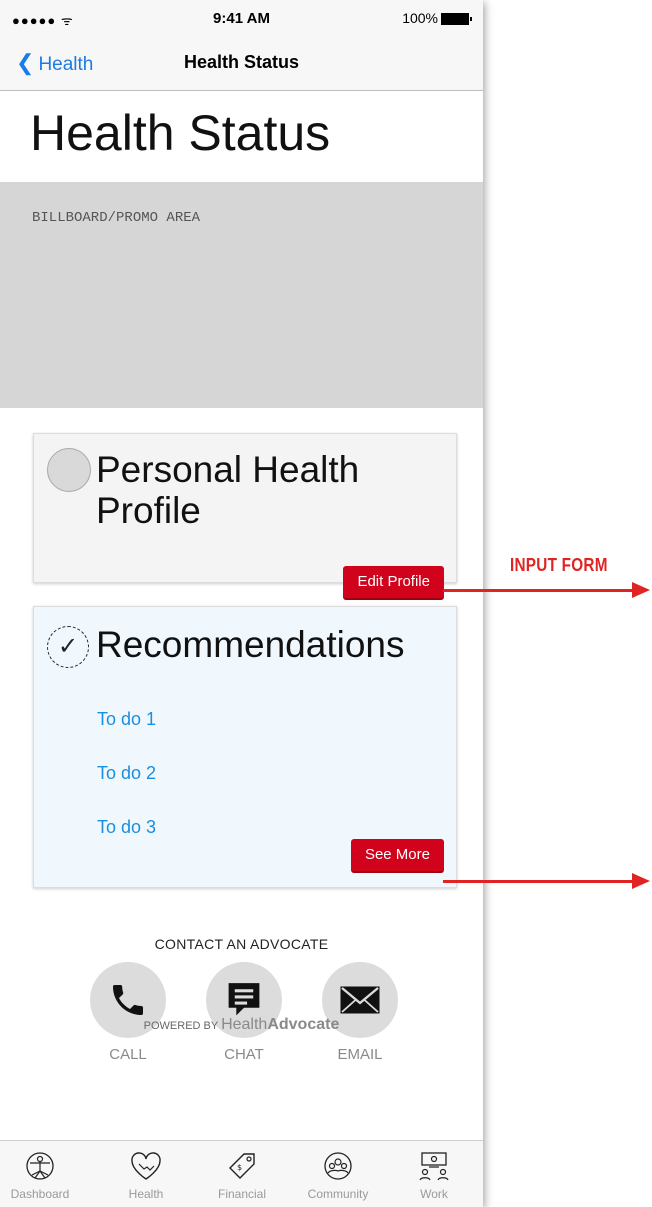 The width and height of the screenshot is (652, 1207). I want to click on tab-financial: $ Financial, so click(242, 1175).